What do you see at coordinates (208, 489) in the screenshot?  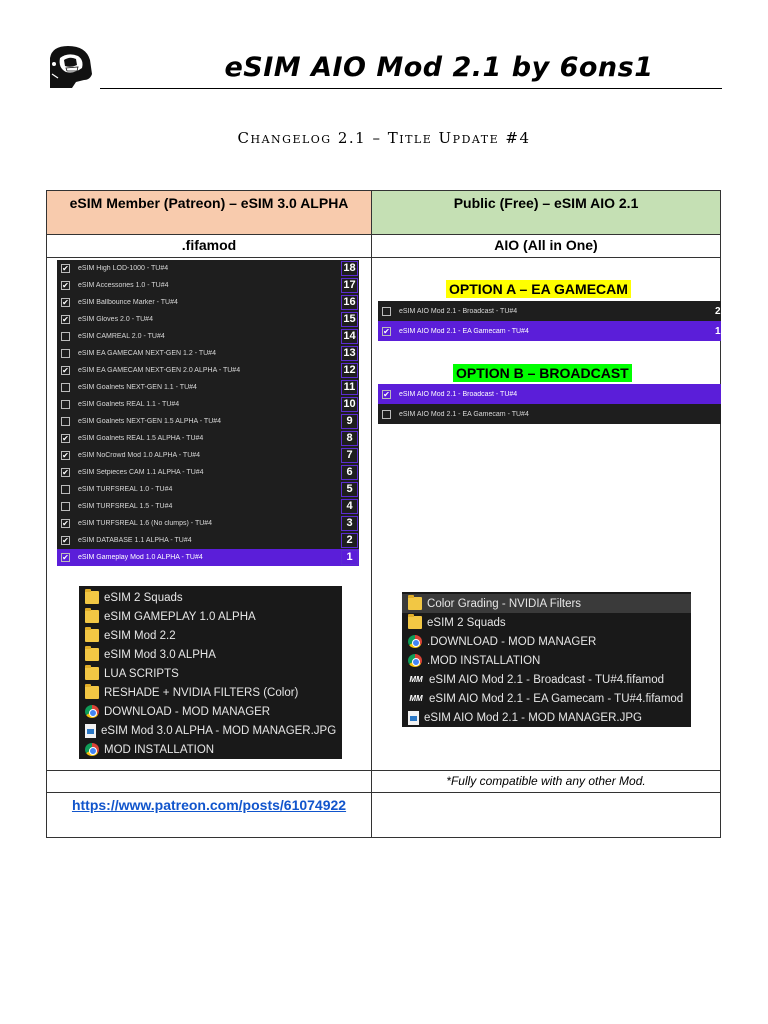 I see `mod-row: eSIM TURFSREAL 1.0 - TU#4 5` at bounding box center [208, 489].